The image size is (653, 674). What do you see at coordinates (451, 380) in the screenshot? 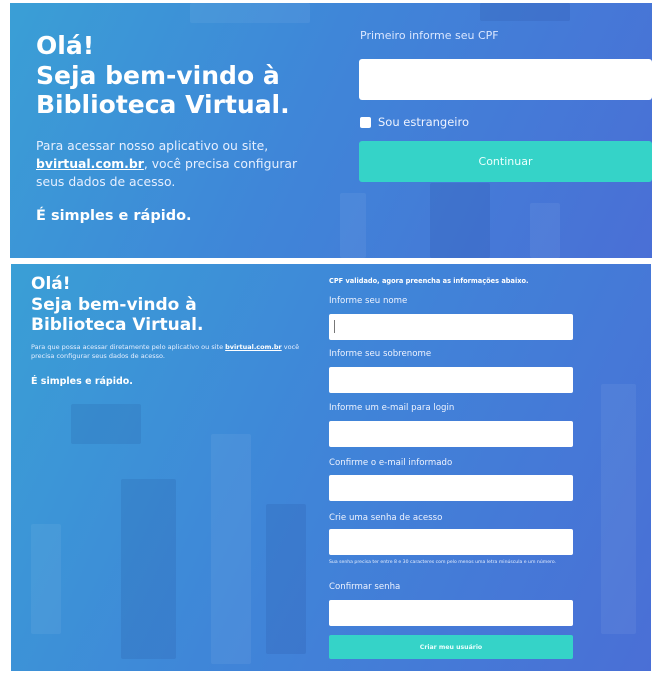
I see `last-name-input` at bounding box center [451, 380].